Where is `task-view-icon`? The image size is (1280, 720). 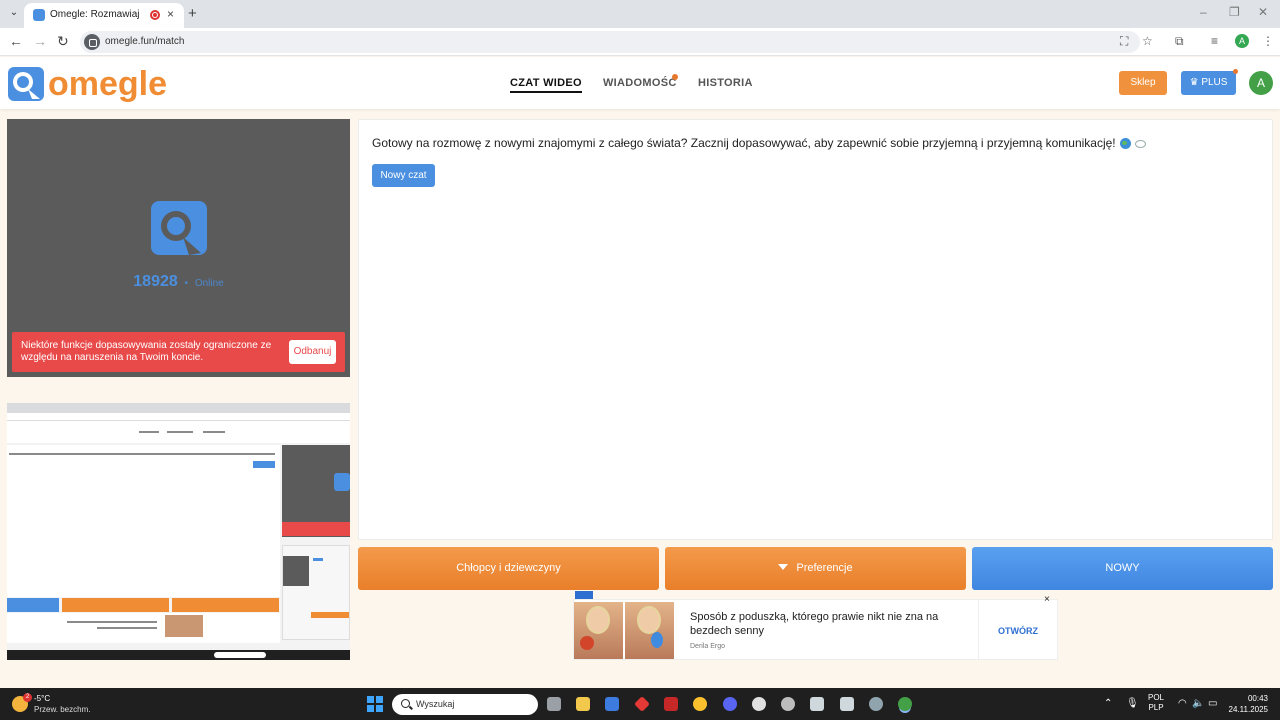 task-view-icon is located at coordinates (554, 704).